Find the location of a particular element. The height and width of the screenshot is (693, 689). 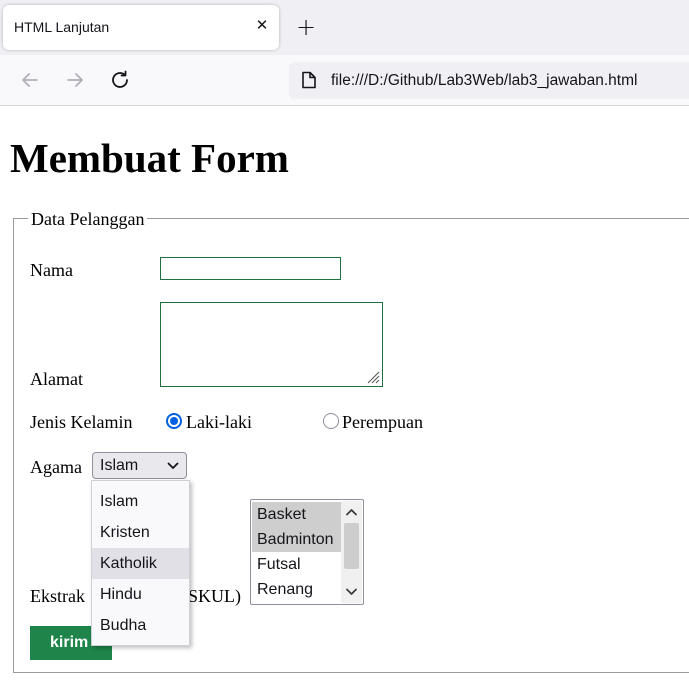

agama-select: Islam is located at coordinates (139, 465).